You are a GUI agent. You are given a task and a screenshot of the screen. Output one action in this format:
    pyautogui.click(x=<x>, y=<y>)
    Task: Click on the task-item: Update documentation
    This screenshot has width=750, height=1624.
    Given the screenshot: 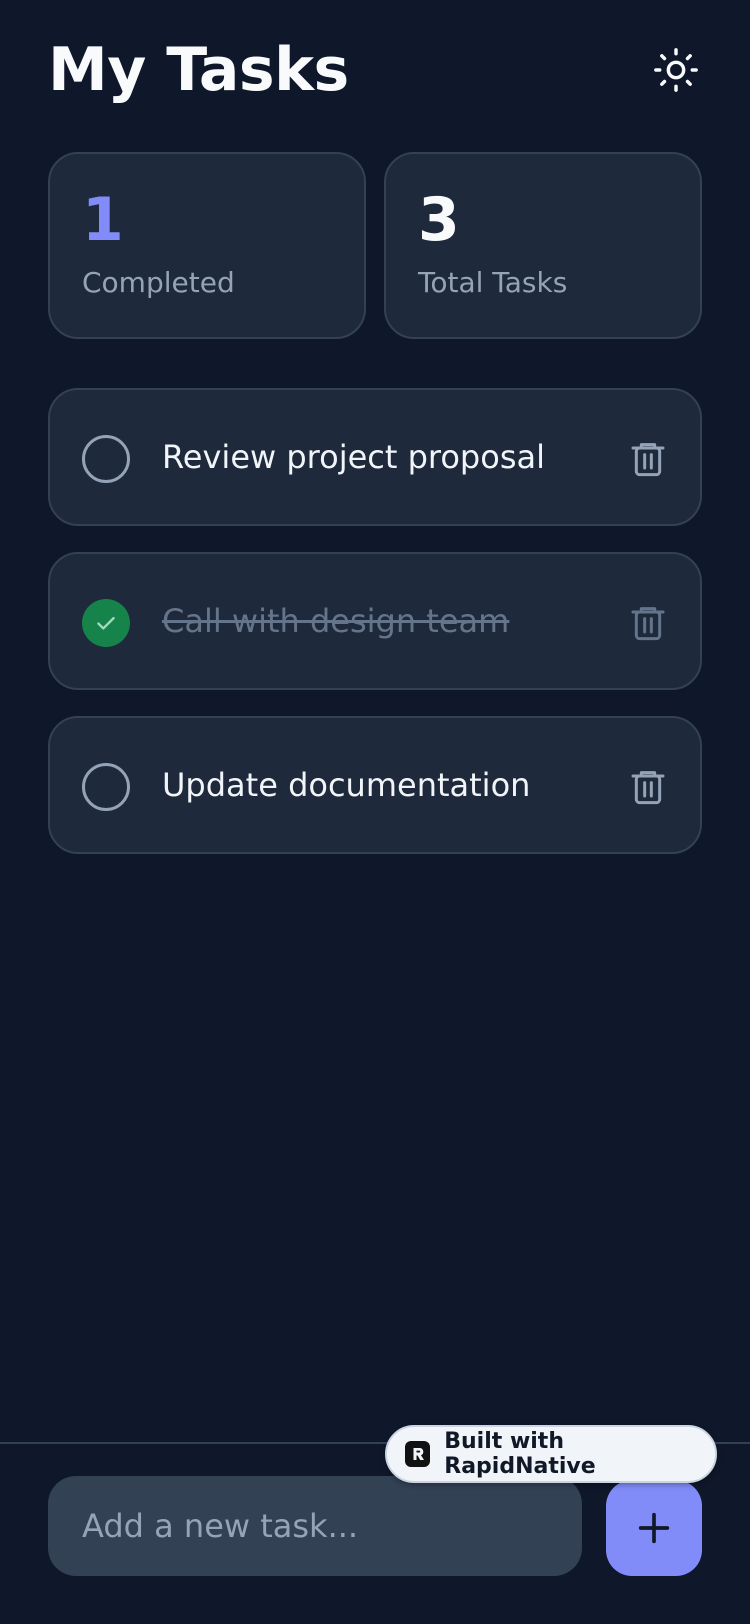 What is the action you would take?
    pyautogui.click(x=375, y=785)
    